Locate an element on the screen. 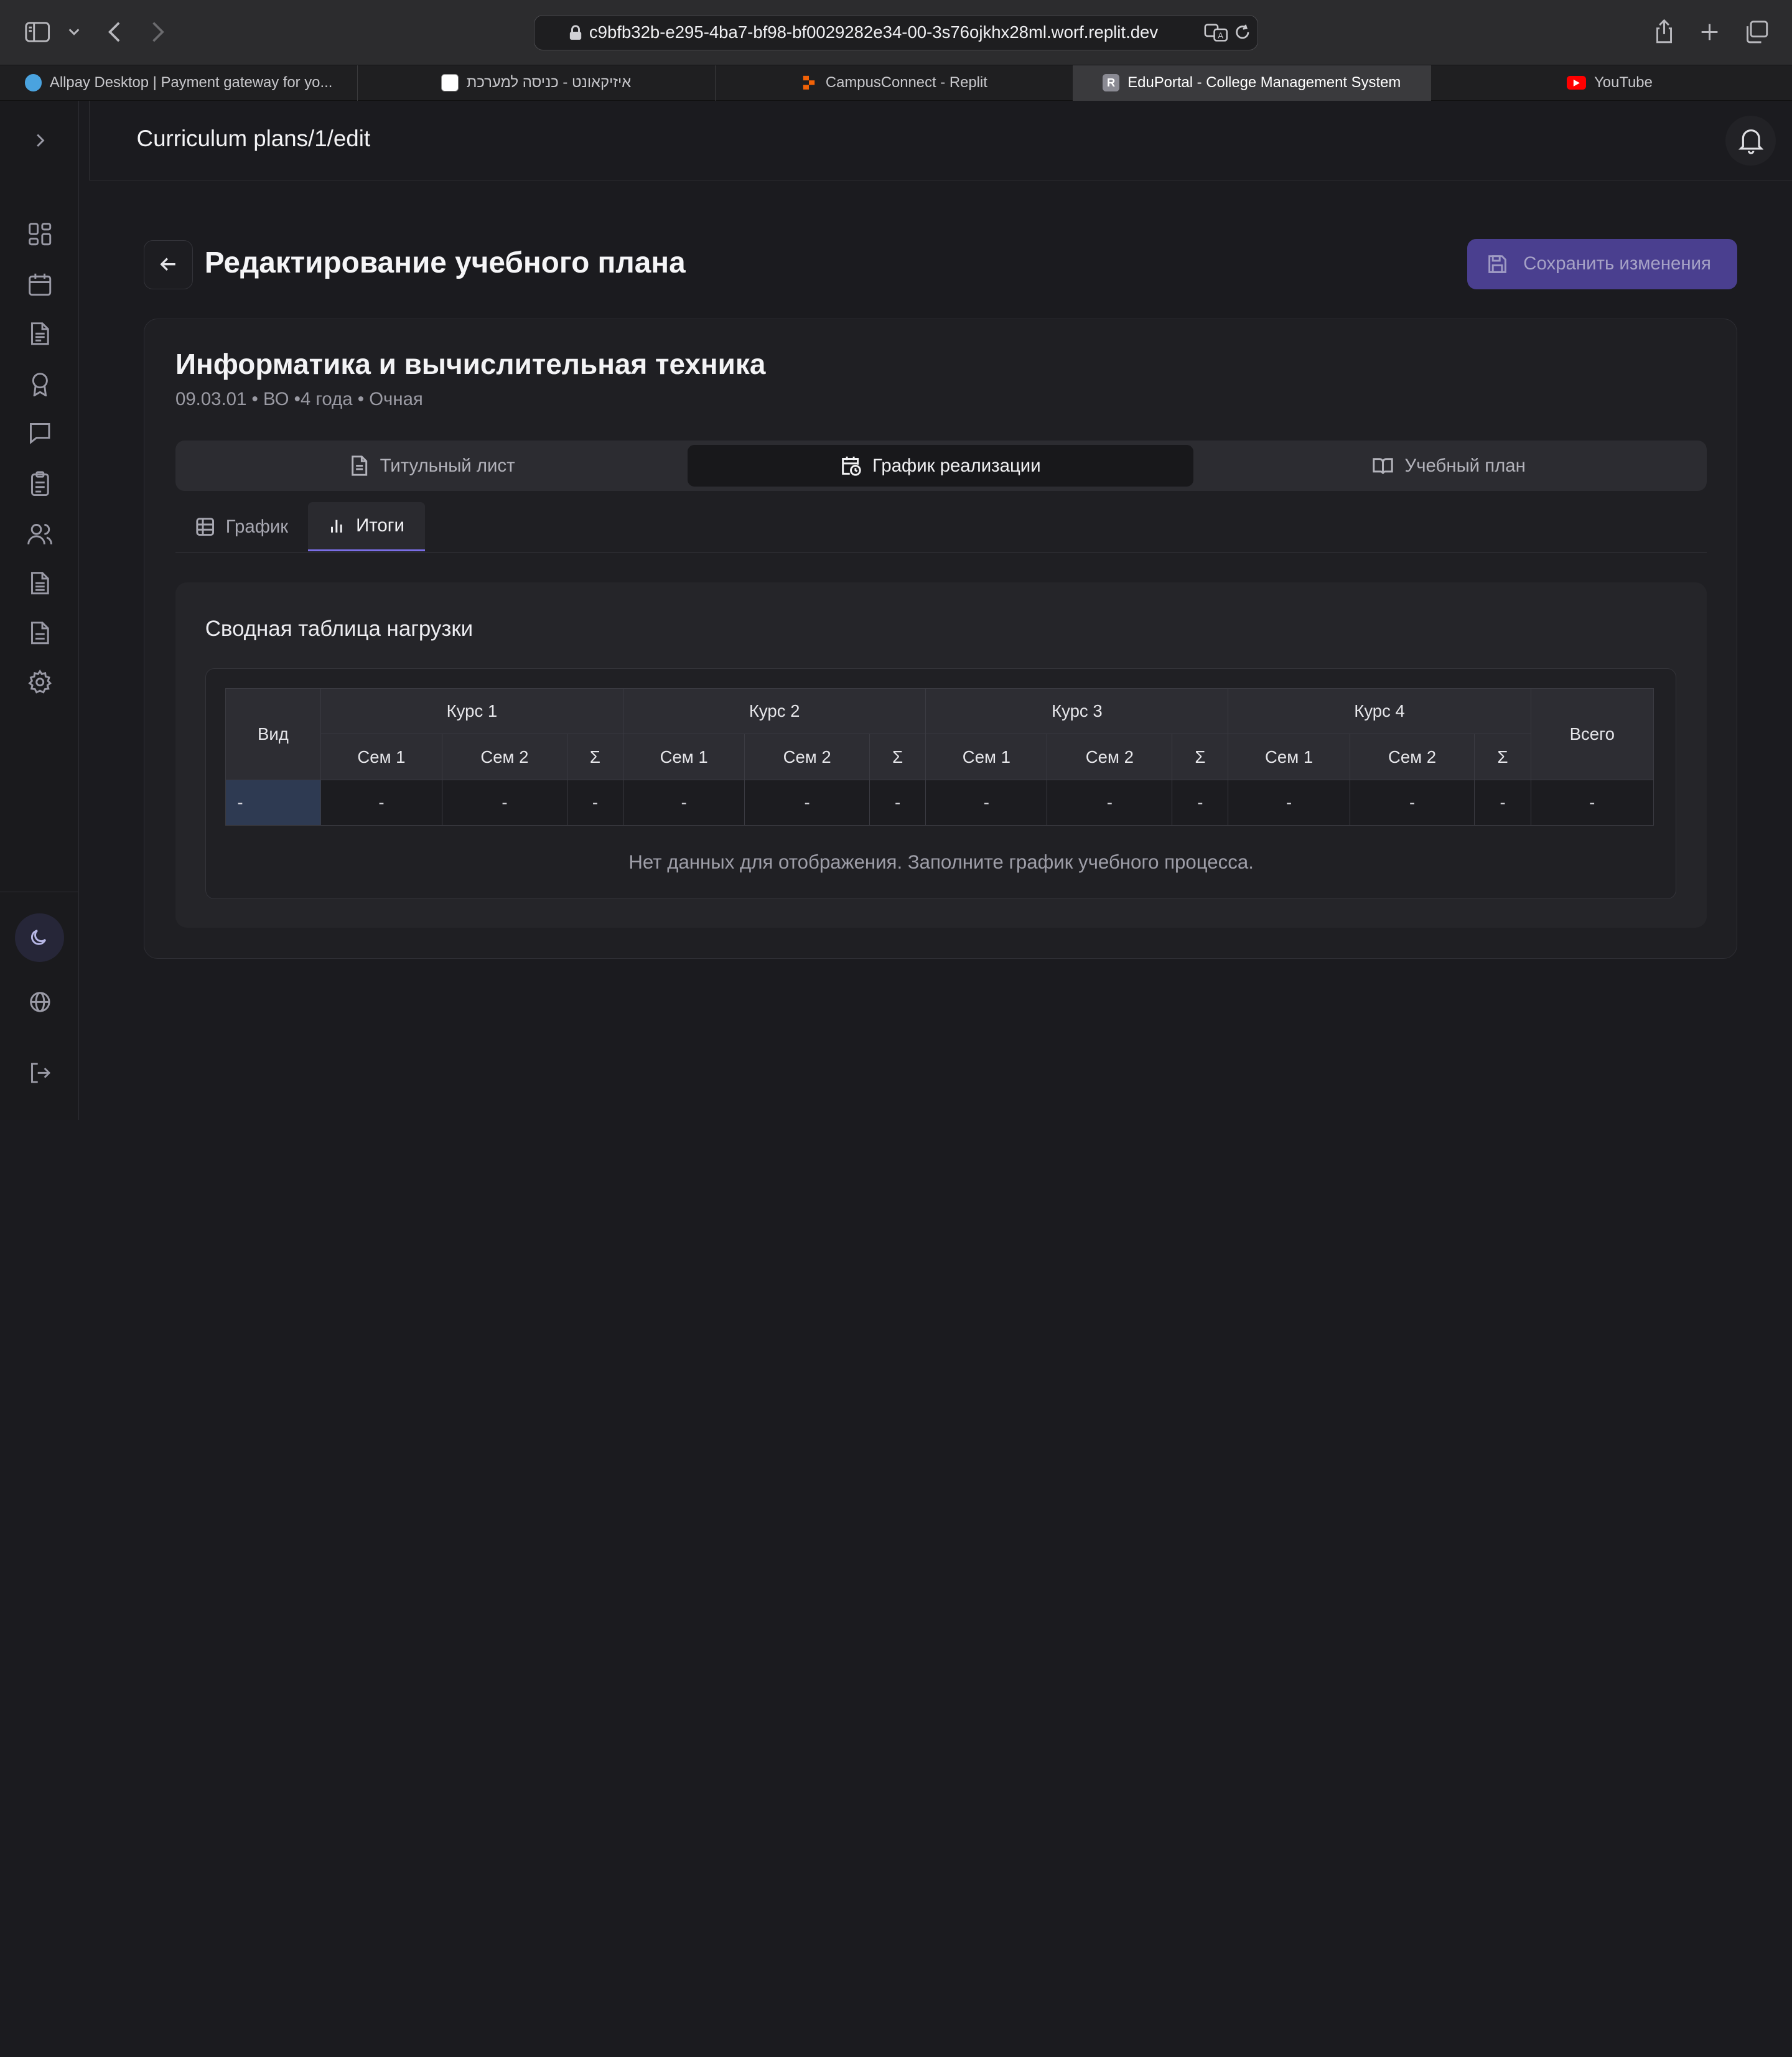 This screenshot has width=1792, height=2057. tab-schedule: График реализации is located at coordinates (940, 466).